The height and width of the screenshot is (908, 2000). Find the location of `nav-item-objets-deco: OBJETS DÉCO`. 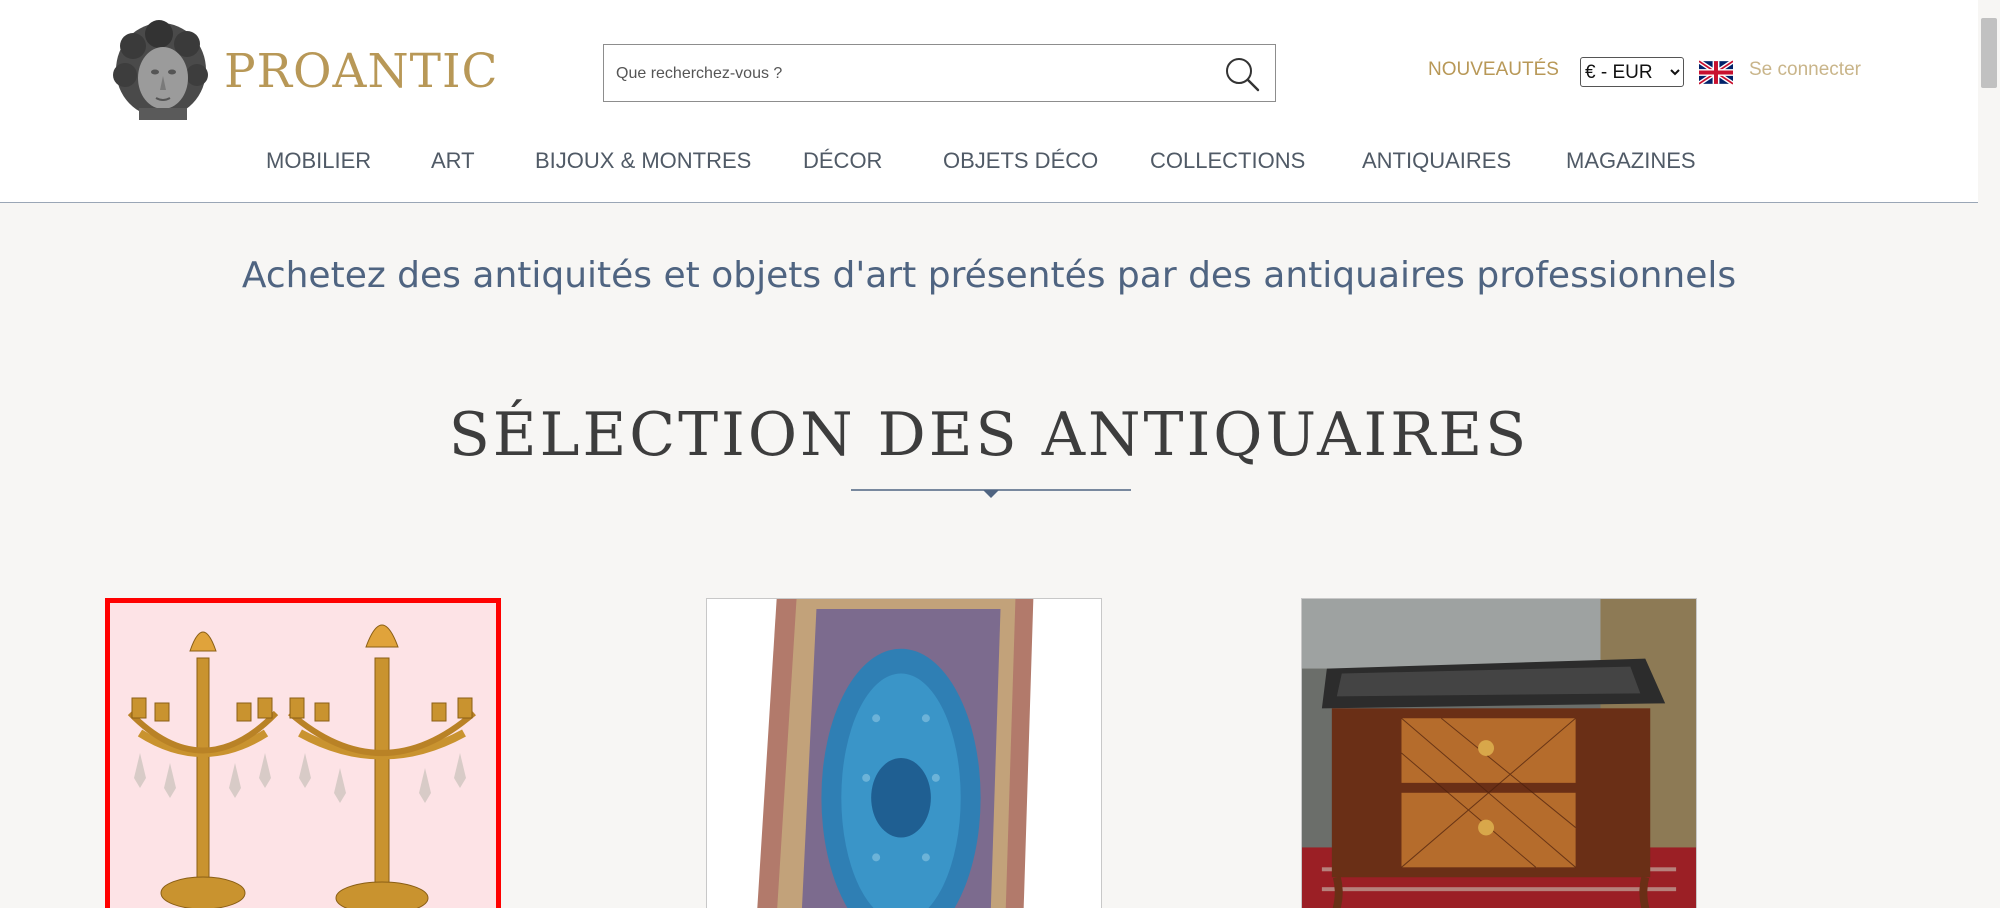

nav-item-objets-deco: OBJETS DÉCO is located at coordinates (1020, 161).